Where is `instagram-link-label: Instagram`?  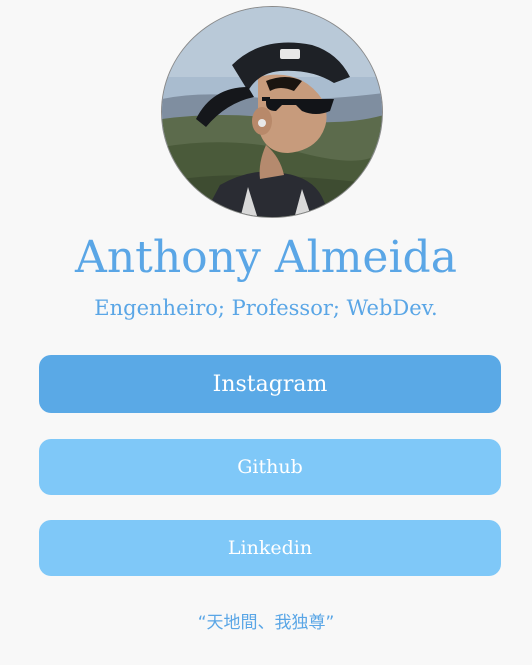
instagram-link-label: Instagram is located at coordinates (270, 384).